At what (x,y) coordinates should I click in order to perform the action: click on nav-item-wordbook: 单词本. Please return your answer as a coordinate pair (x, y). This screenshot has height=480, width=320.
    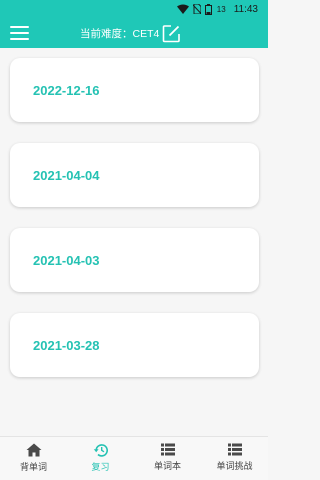
    Looking at the image, I should click on (167, 458).